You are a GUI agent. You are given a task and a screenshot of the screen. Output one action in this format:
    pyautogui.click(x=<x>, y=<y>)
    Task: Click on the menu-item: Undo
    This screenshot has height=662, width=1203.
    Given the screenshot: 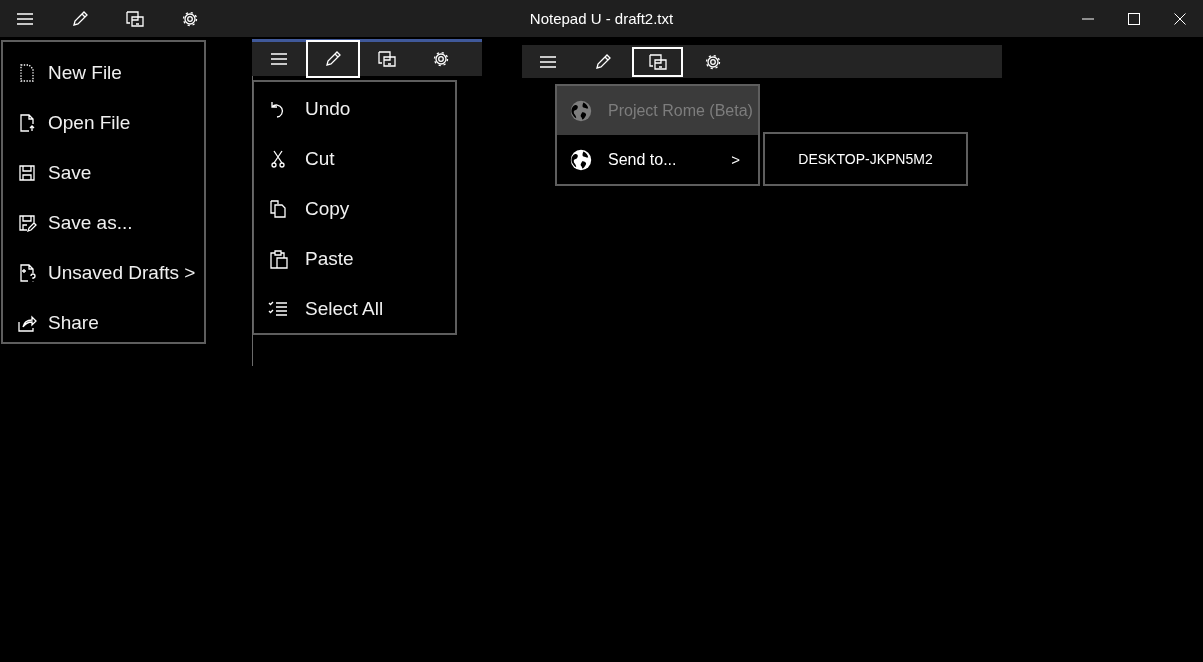 What is the action you would take?
    pyautogui.click(x=354, y=109)
    